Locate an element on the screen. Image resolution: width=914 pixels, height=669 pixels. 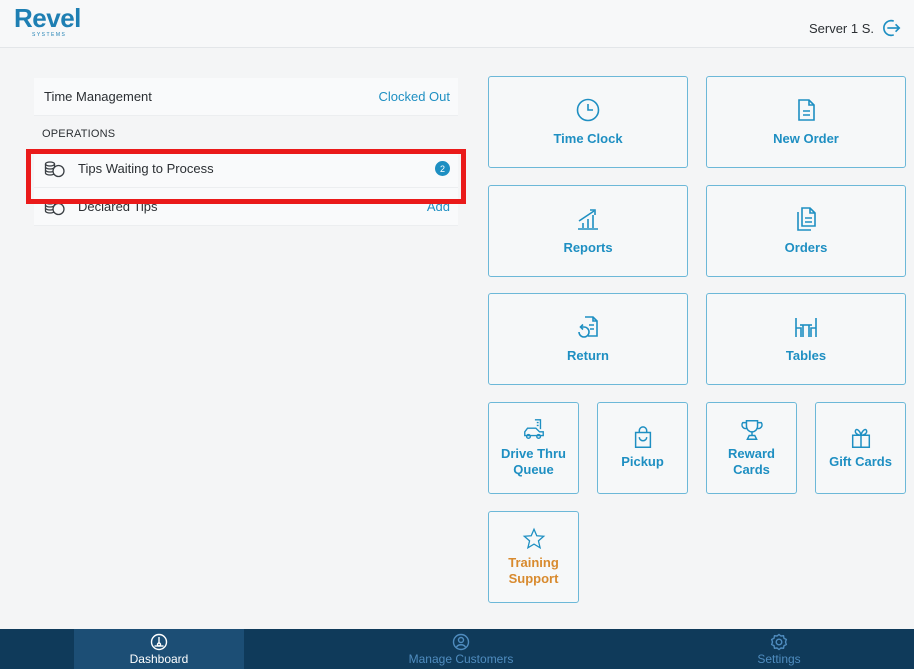
document-icon is located at coordinates (806, 110).